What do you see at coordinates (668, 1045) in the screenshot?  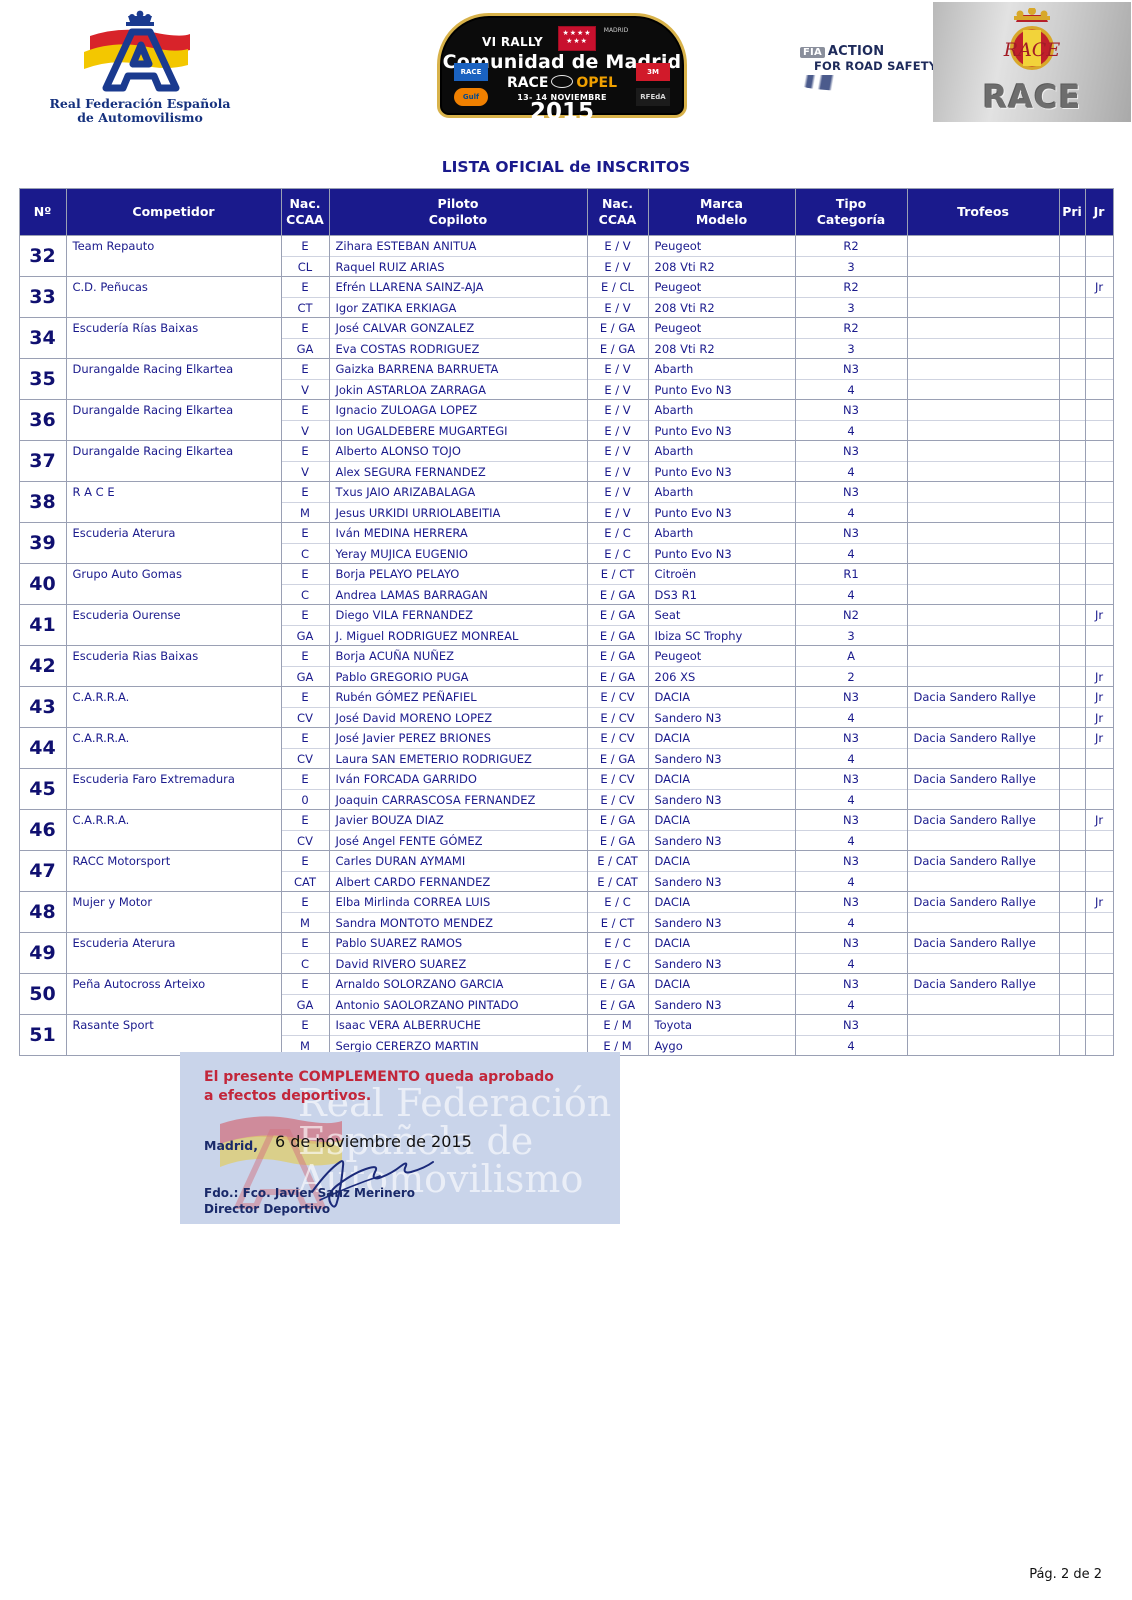 I see `modelo-name: Aygo` at bounding box center [668, 1045].